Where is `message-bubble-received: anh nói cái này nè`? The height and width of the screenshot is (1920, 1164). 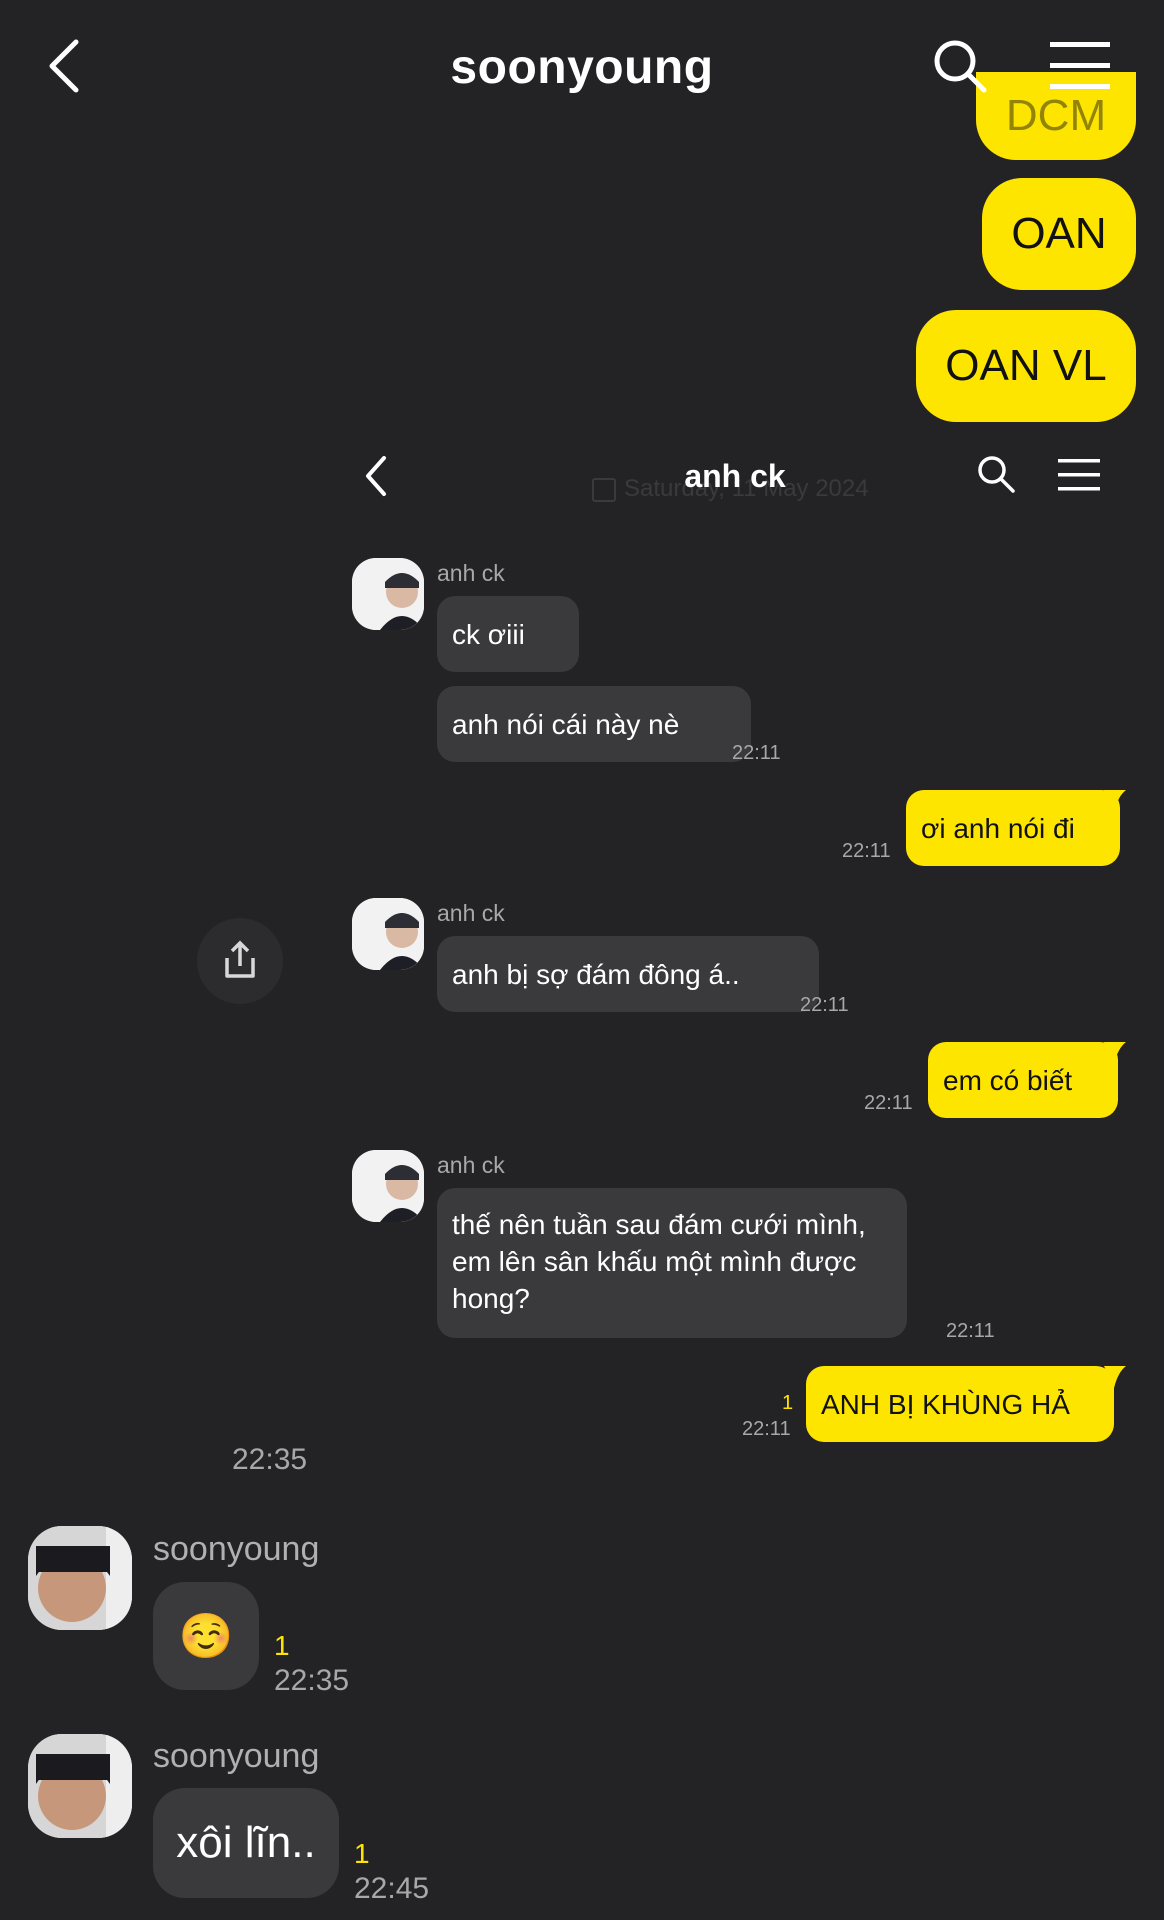 message-bubble-received: anh nói cái này nè is located at coordinates (594, 724).